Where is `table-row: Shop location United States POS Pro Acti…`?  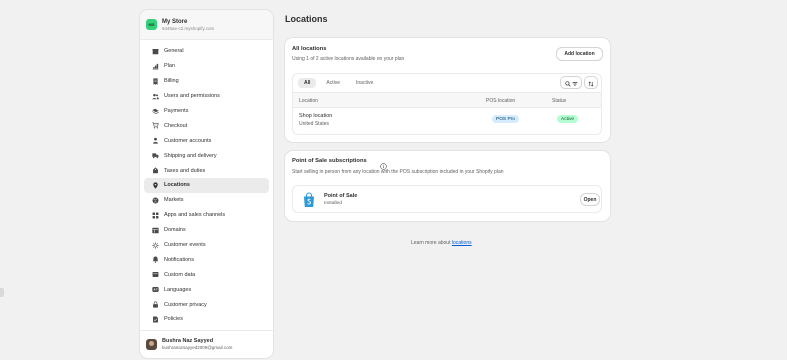
table-row: Shop location United States POS Pro Acti… is located at coordinates (447, 121).